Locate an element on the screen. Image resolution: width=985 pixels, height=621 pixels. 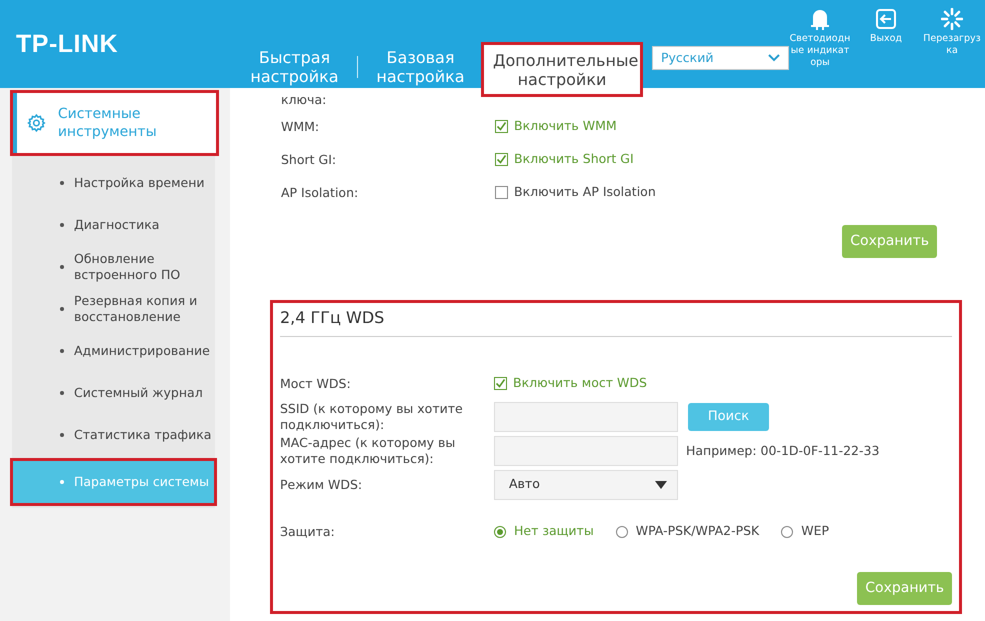
bulb-icon is located at coordinates (820, 19).